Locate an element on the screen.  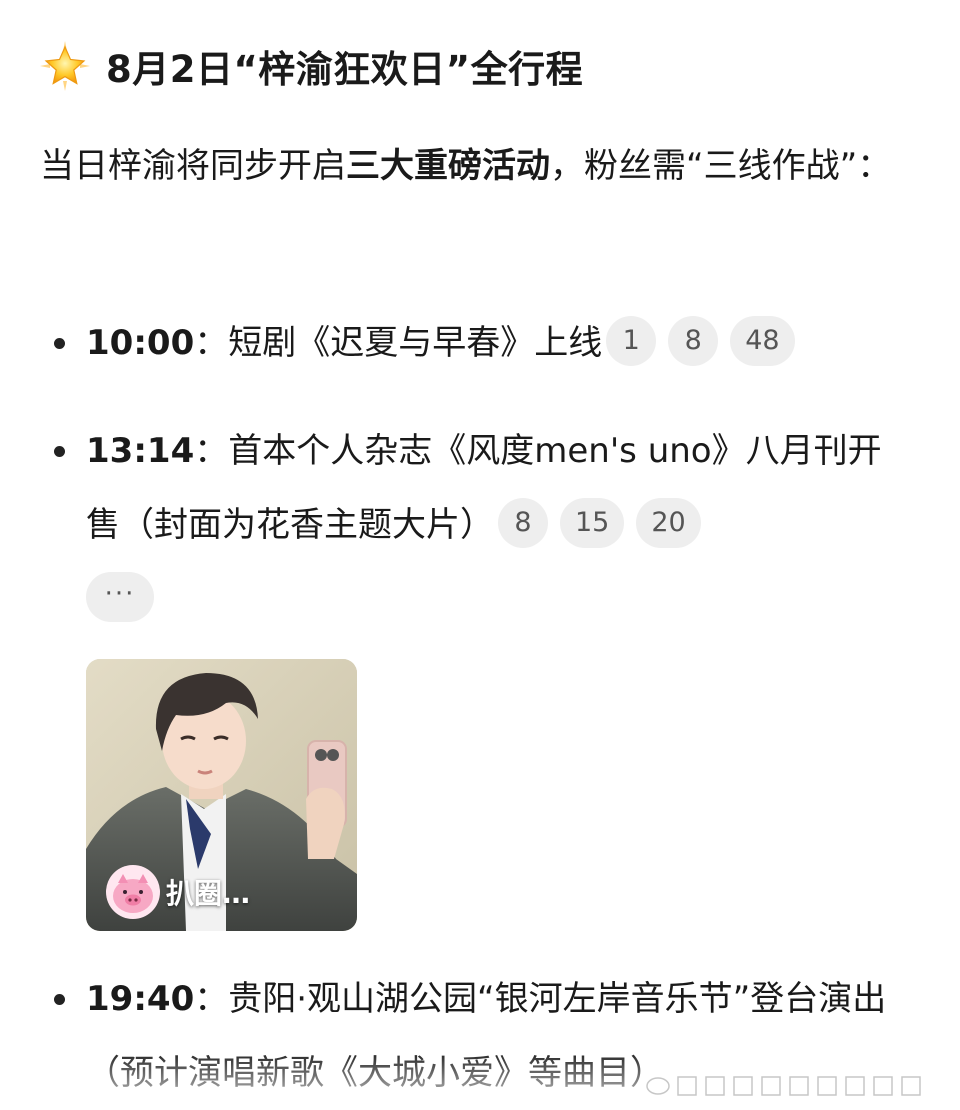
item-text: ：首本个人杂志《风度men's uno》八月刊开售（封面为花香主题大片） is located at coordinates (484, 488).